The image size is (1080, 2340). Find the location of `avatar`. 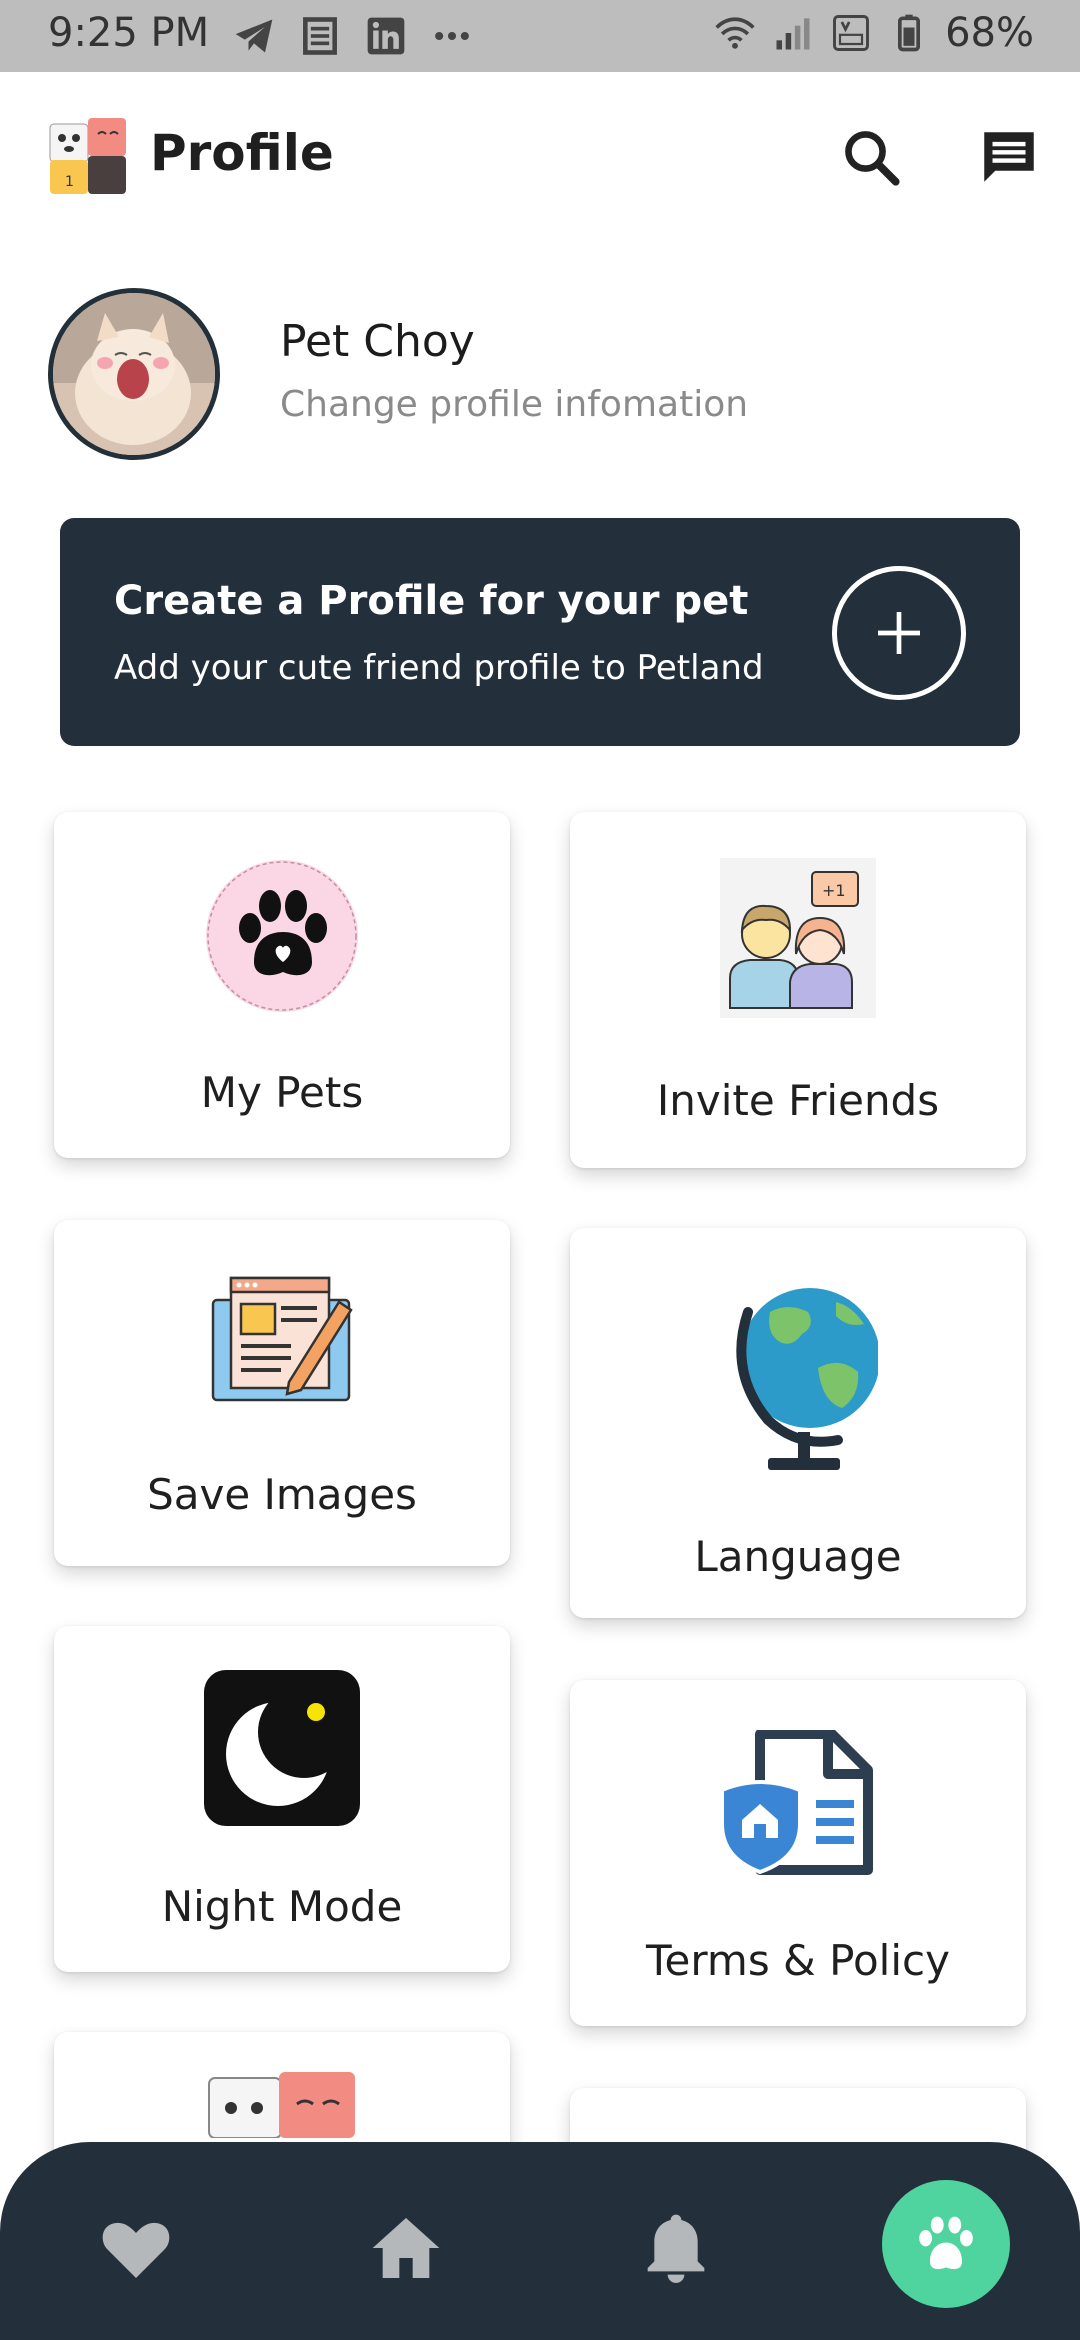

avatar is located at coordinates (134, 374).